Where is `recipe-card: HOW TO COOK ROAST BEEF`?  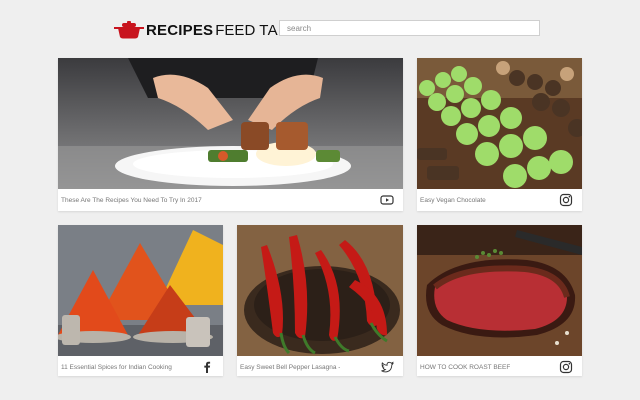
recipe-card: HOW TO COOK ROAST BEEF is located at coordinates (499, 300).